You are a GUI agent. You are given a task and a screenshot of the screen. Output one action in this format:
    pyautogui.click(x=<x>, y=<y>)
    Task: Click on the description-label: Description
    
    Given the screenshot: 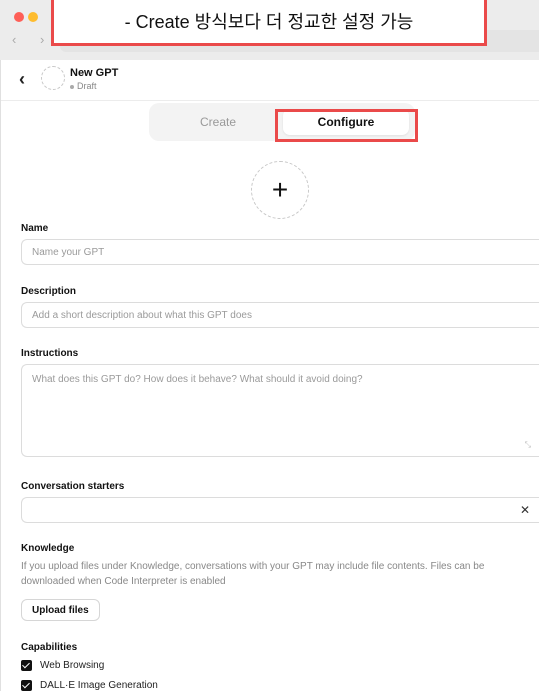 What is the action you would take?
    pyautogui.click(x=49, y=291)
    